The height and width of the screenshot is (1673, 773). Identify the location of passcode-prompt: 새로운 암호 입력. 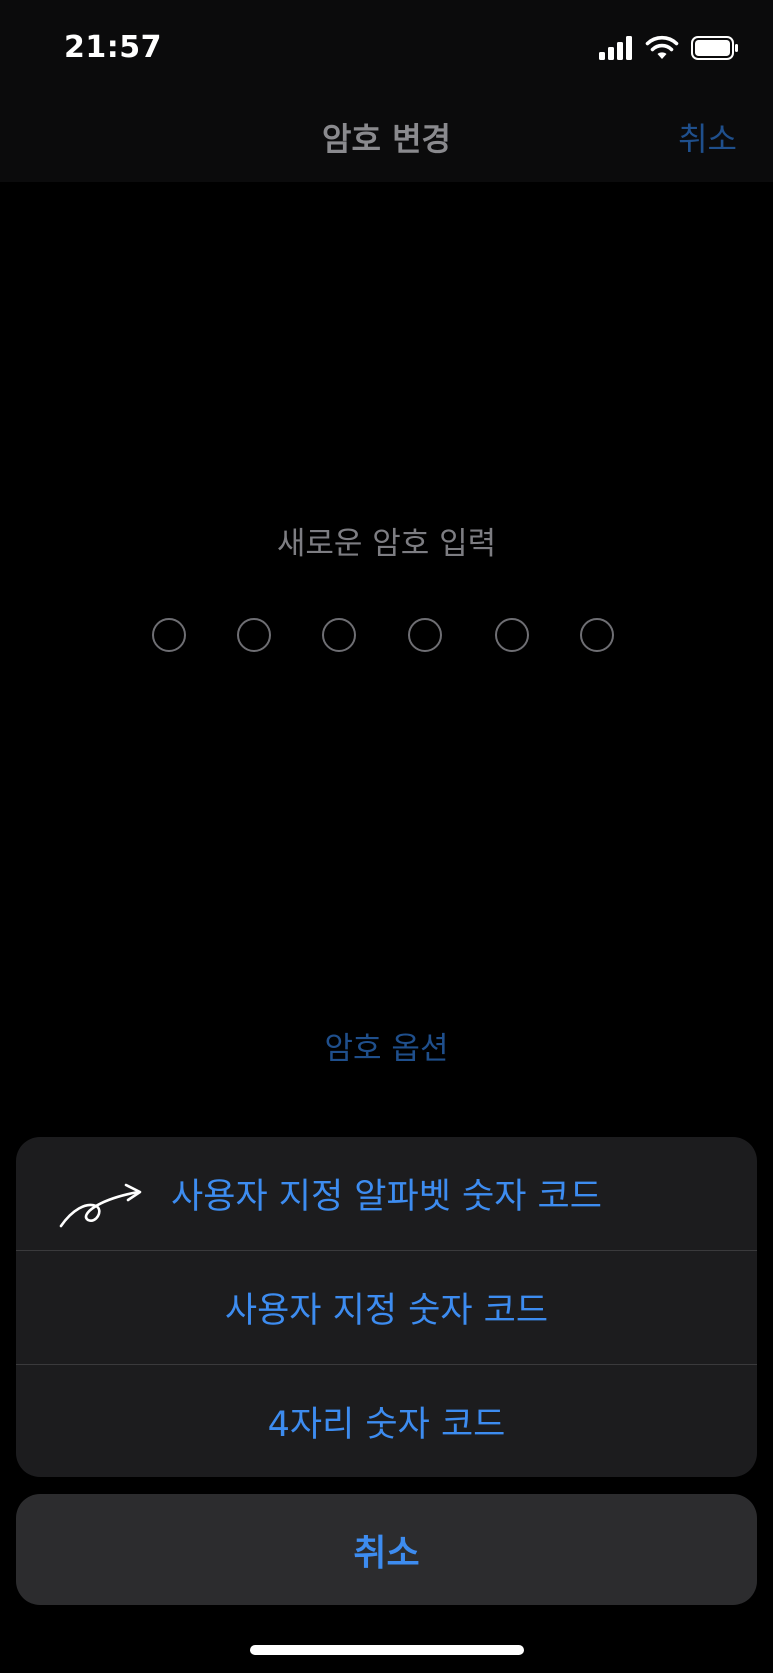
(386, 544).